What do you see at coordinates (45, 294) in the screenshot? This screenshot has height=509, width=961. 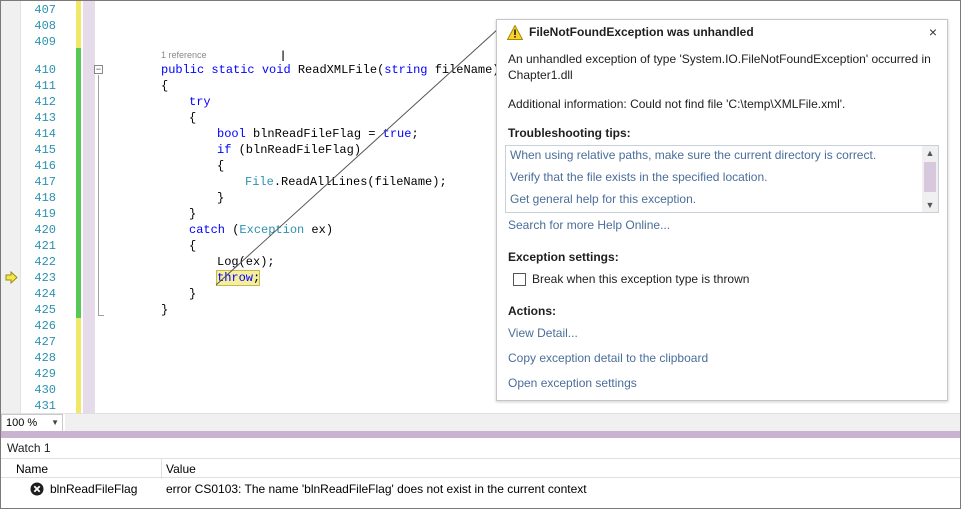 I see `line-number: 424` at bounding box center [45, 294].